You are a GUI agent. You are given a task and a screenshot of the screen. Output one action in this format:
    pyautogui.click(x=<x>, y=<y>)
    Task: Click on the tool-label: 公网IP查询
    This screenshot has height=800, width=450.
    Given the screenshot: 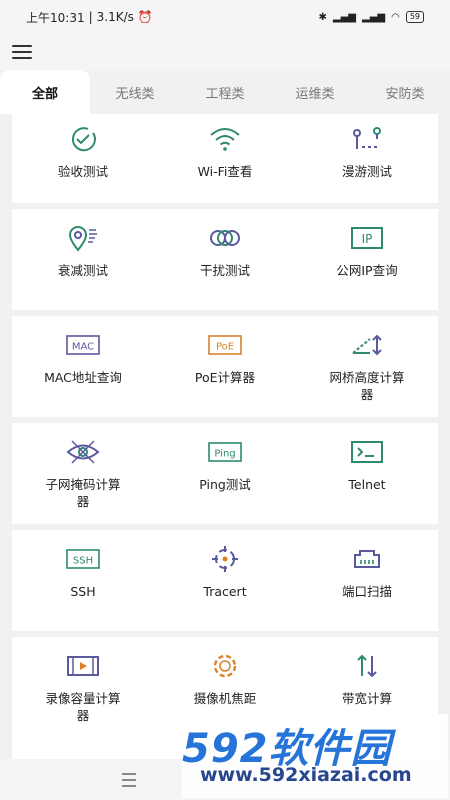 What is the action you would take?
    pyautogui.click(x=367, y=270)
    